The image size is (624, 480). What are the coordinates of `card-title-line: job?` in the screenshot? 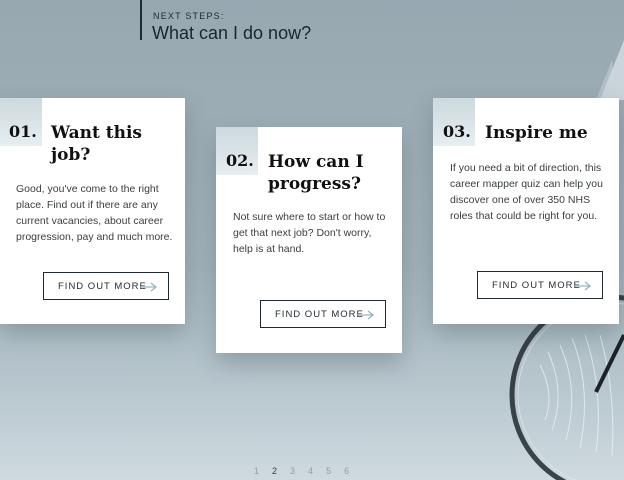 It's located at (71, 155).